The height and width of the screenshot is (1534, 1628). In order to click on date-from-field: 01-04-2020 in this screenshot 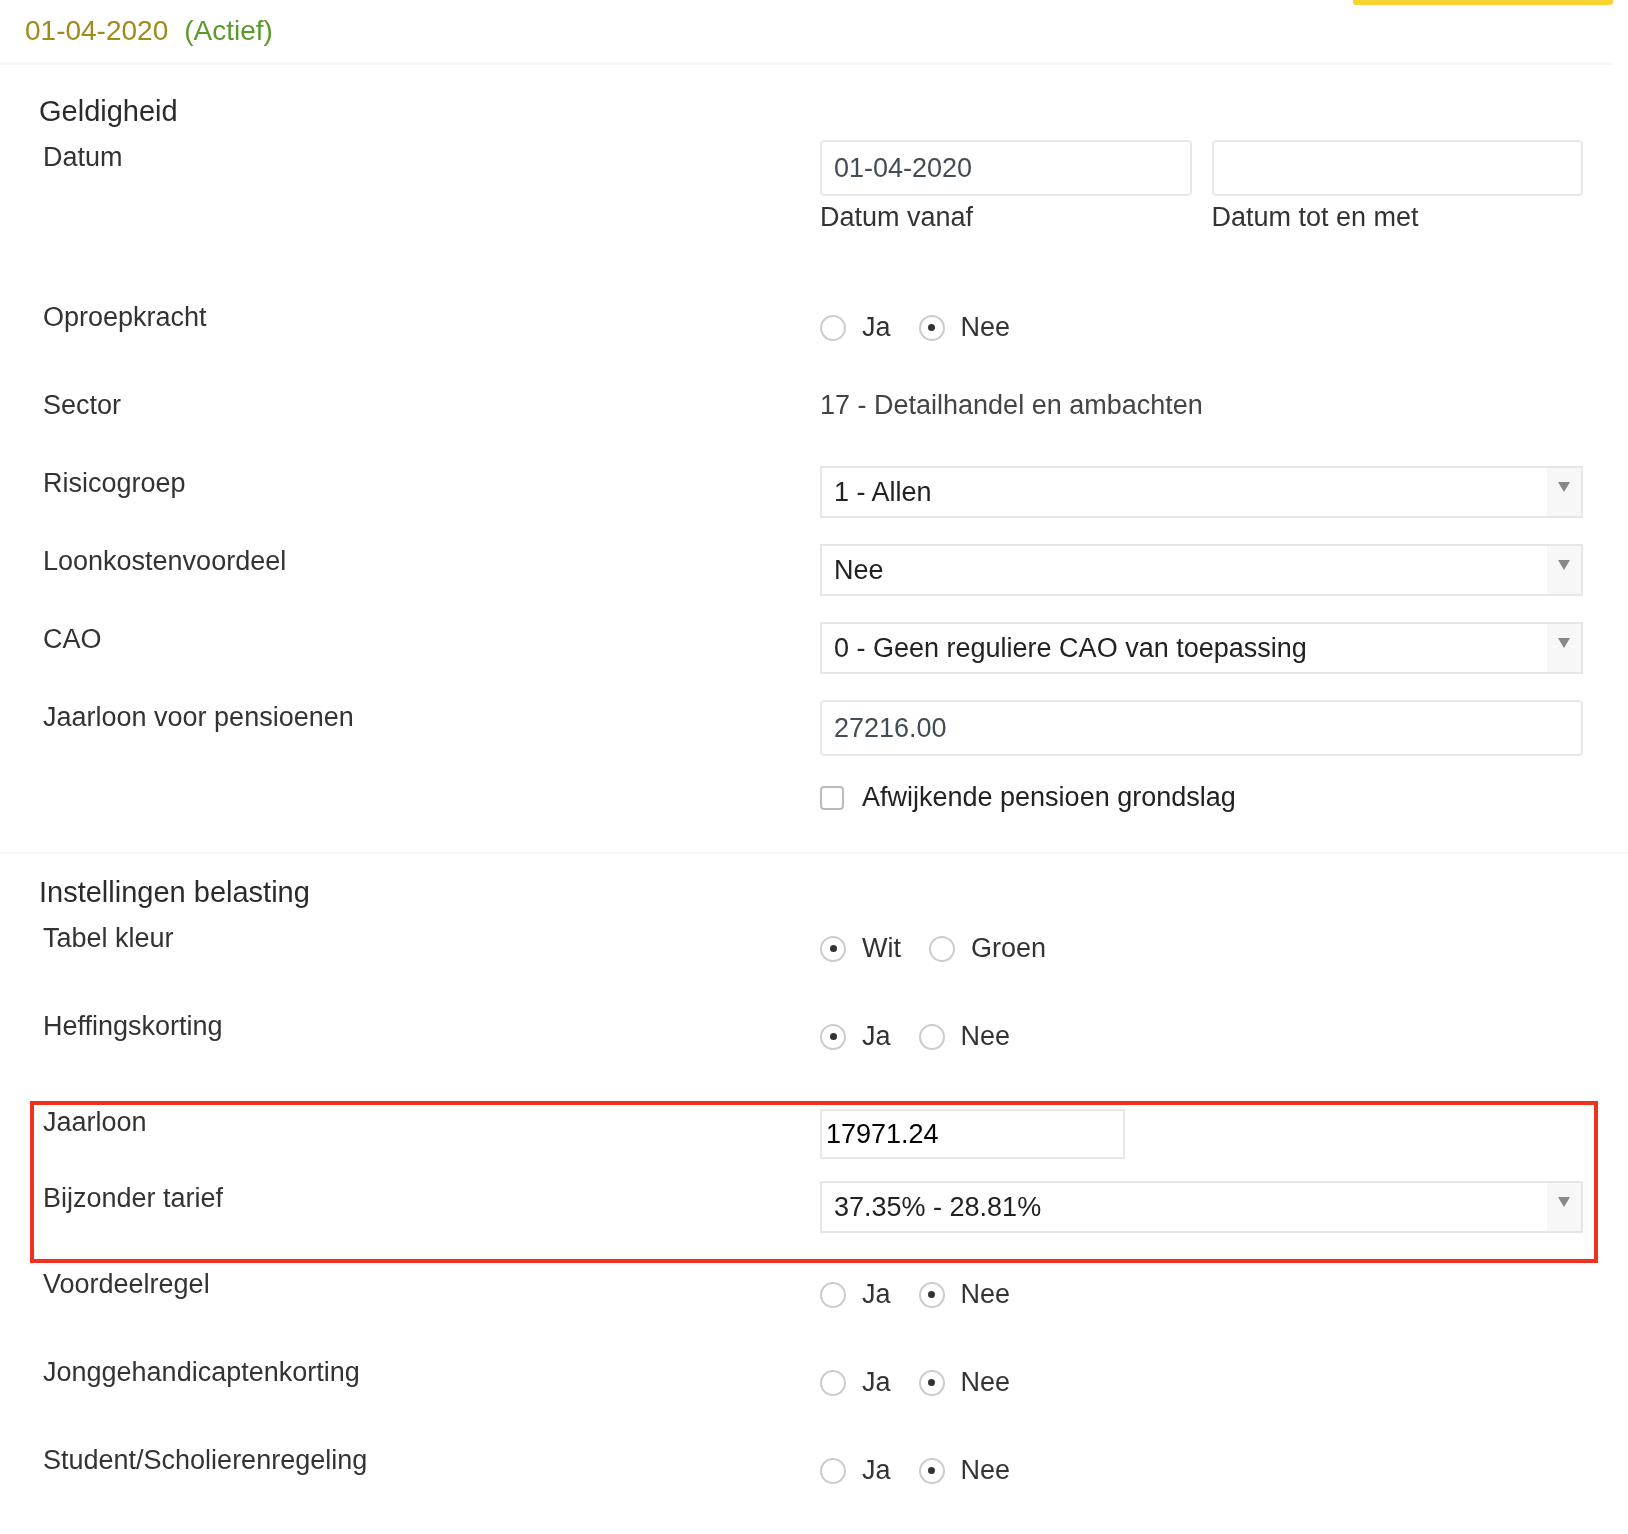, I will do `click(1006, 168)`.